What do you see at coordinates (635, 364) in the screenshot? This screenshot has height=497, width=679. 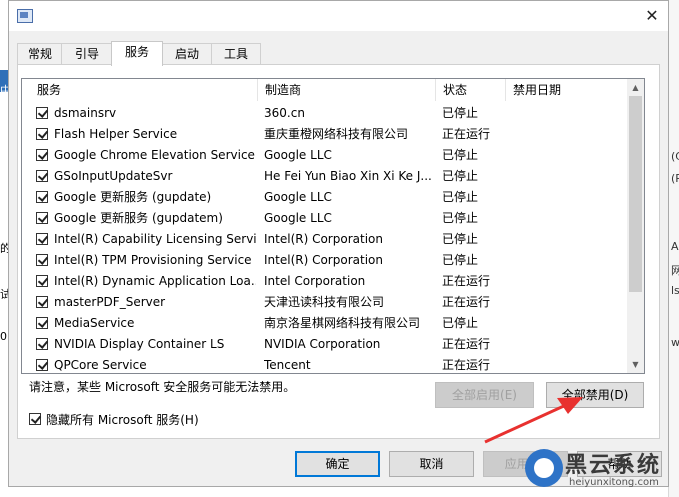 I see `scroll-down-arrow-icon: ▼` at bounding box center [635, 364].